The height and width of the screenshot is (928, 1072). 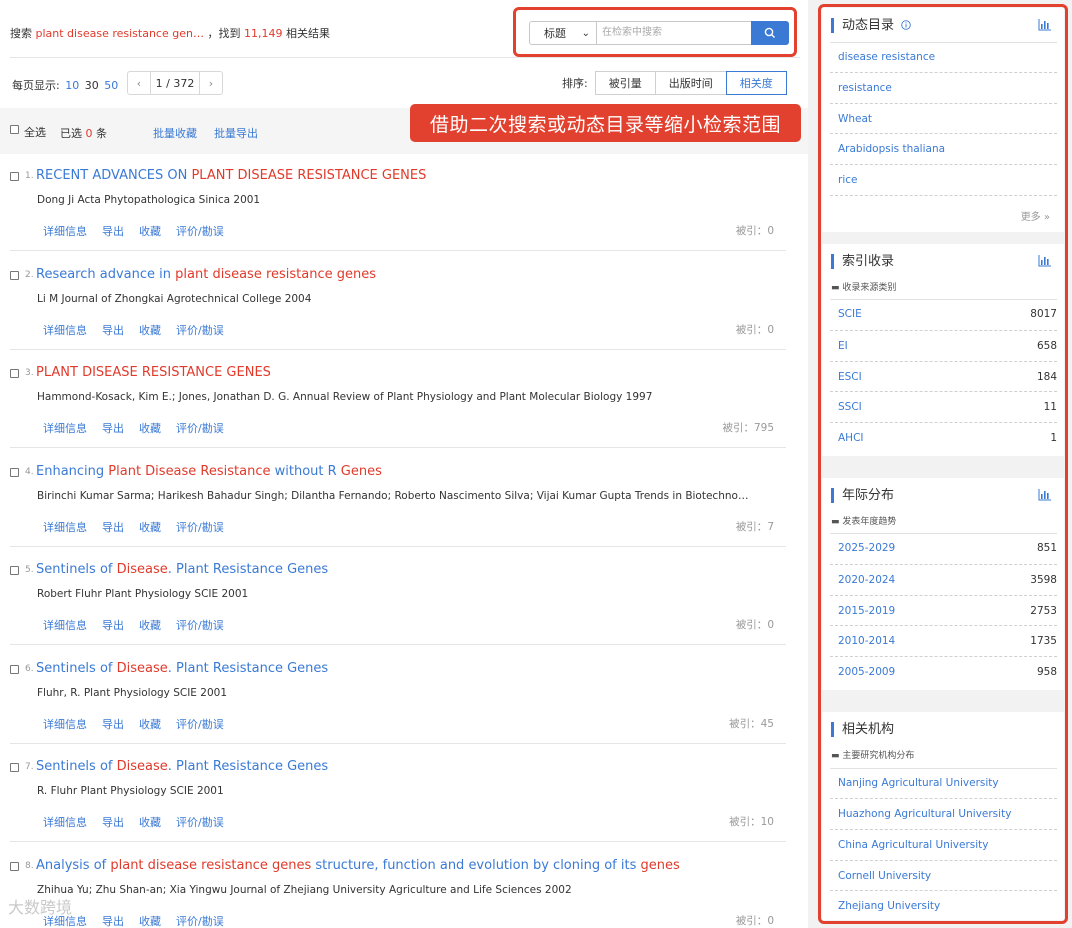 I want to click on next-page-button: ›, so click(x=211, y=83).